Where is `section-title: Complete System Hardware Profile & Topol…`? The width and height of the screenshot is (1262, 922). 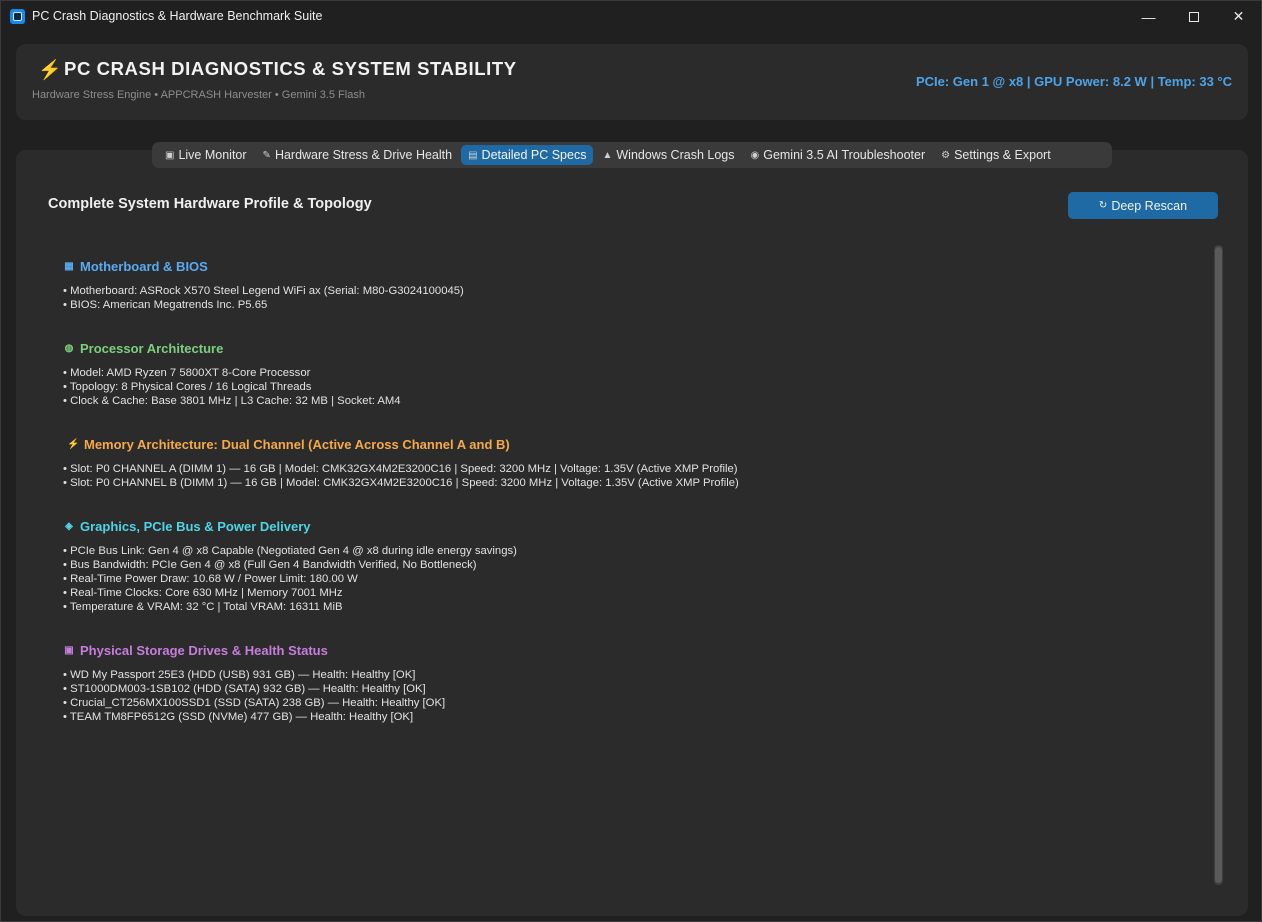 section-title: Complete System Hardware Profile & Topol… is located at coordinates (210, 204).